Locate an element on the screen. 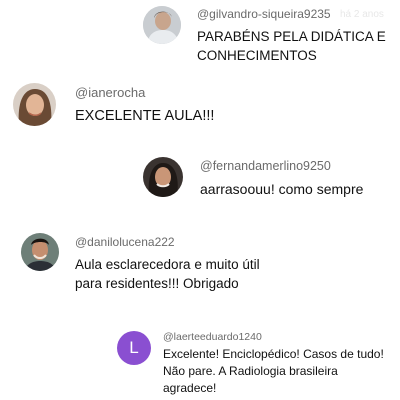  comment-timestamp: há 2 anos is located at coordinates (362, 14).